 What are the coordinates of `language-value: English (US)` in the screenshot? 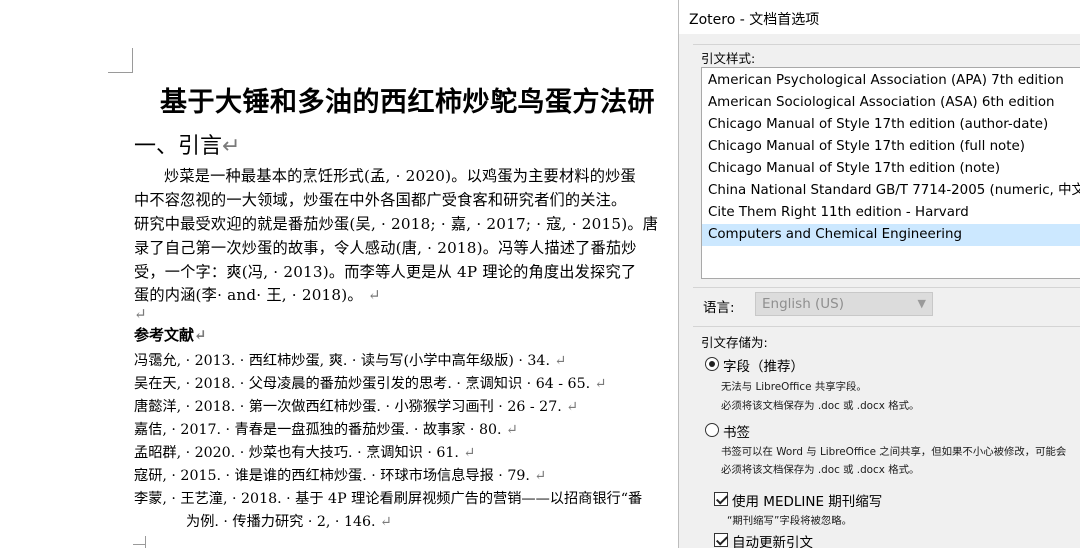 It's located at (803, 304).